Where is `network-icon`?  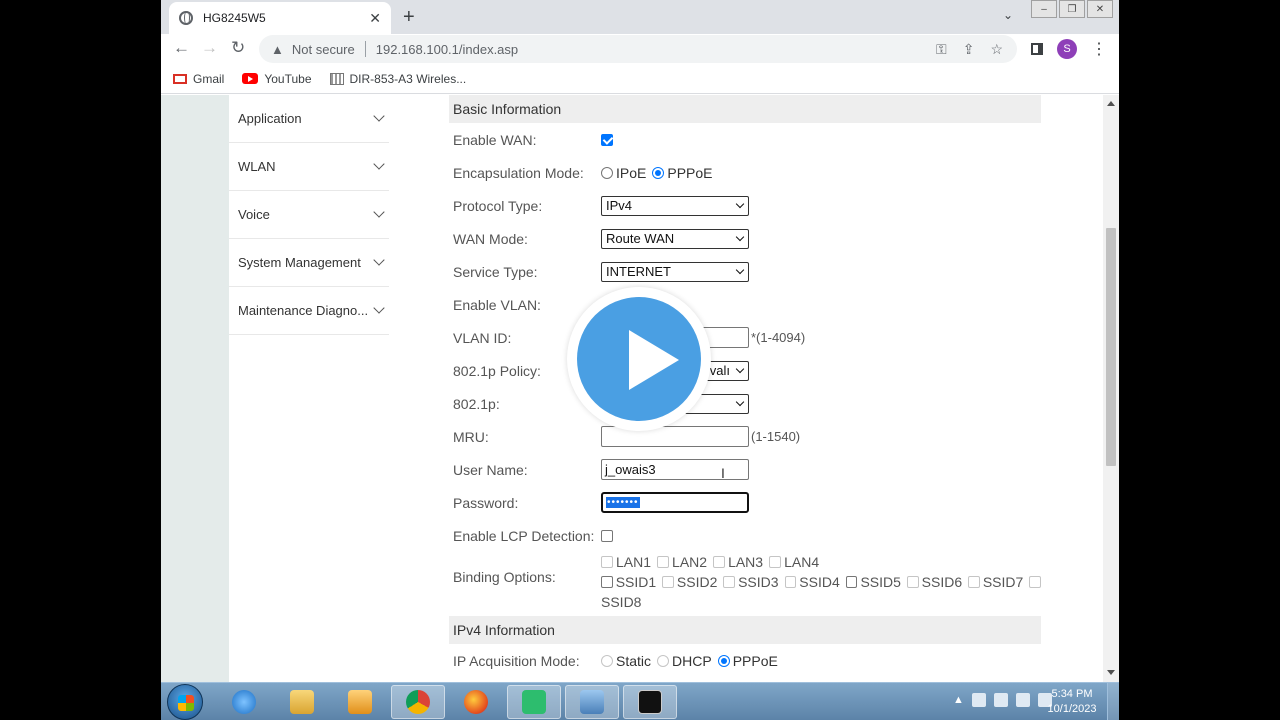
network-icon is located at coordinates (592, 702).